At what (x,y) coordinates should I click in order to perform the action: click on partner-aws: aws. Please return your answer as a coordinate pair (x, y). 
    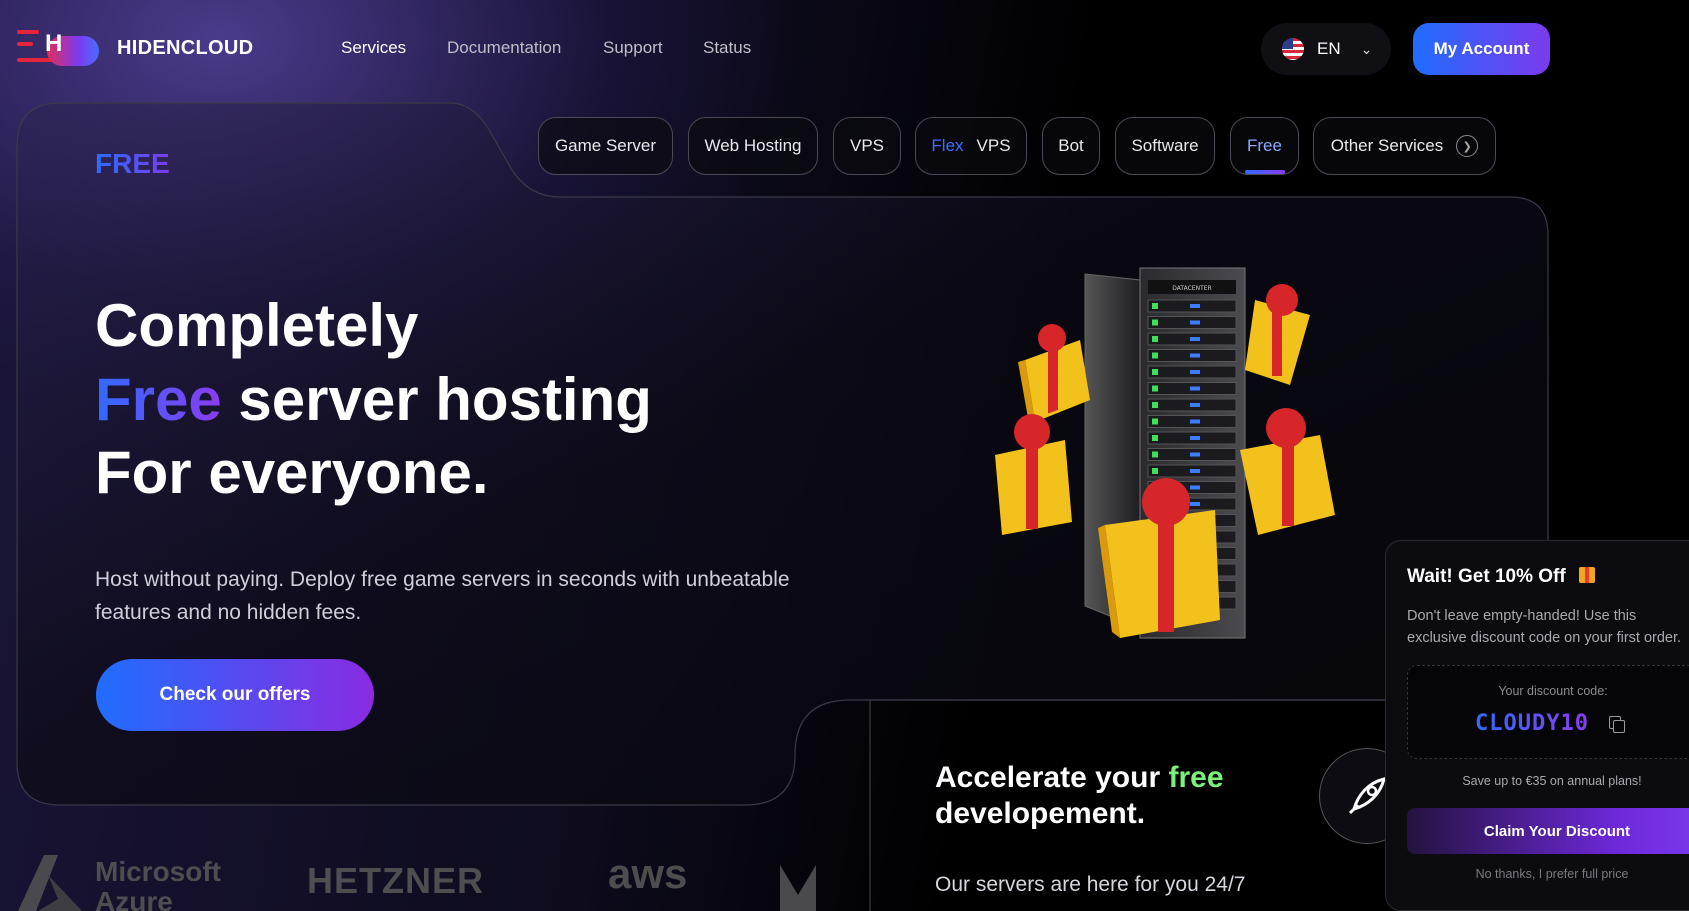
    Looking at the image, I should click on (648, 873).